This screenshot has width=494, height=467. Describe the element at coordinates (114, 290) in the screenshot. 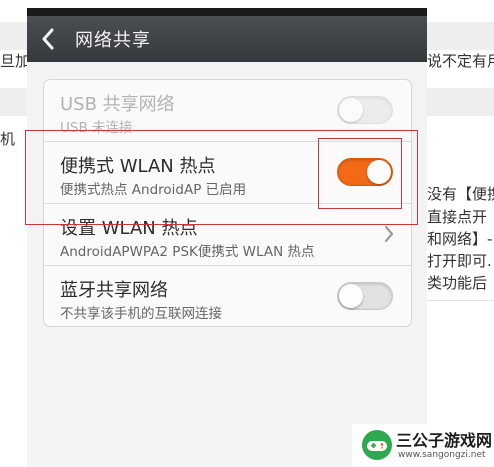

I see `row-title: 蓝牙共享网络` at that location.